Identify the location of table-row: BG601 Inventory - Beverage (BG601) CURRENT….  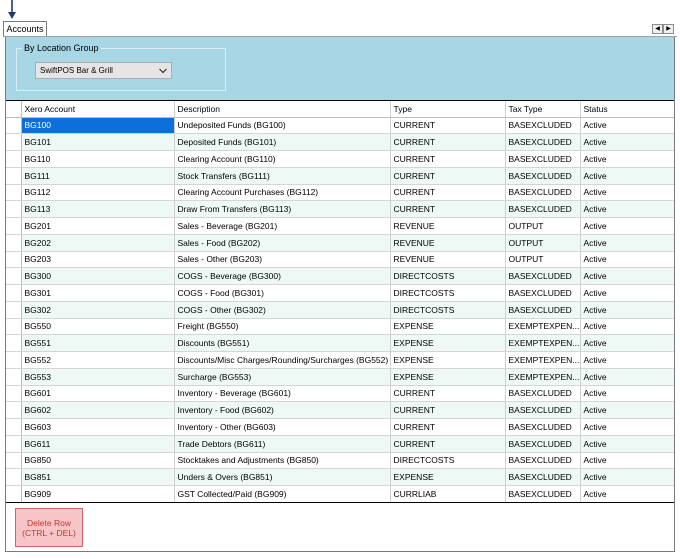
(340, 394).